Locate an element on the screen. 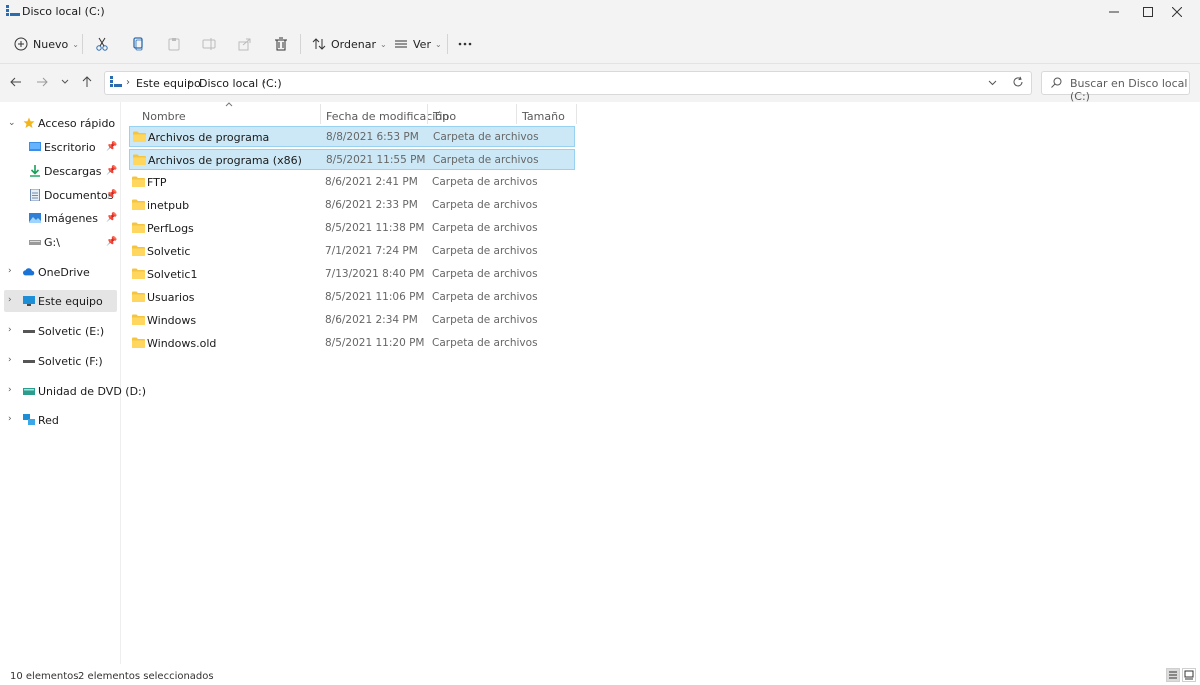 Image resolution: width=1200 pixels, height=685 pixels. sidebar-label: Imágenes is located at coordinates (71, 218).